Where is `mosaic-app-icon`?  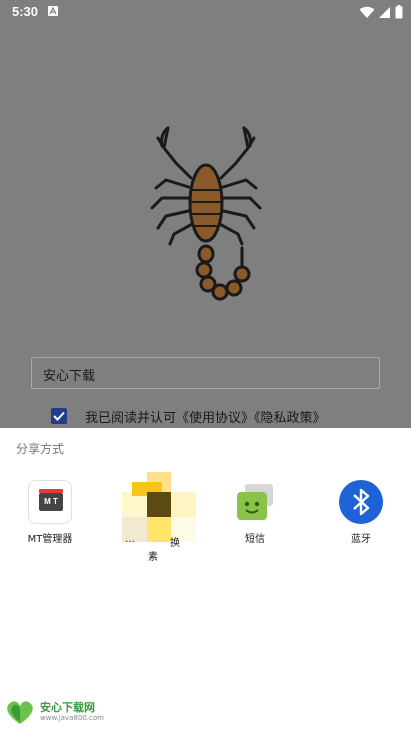 mosaic-app-icon is located at coordinates (159, 507).